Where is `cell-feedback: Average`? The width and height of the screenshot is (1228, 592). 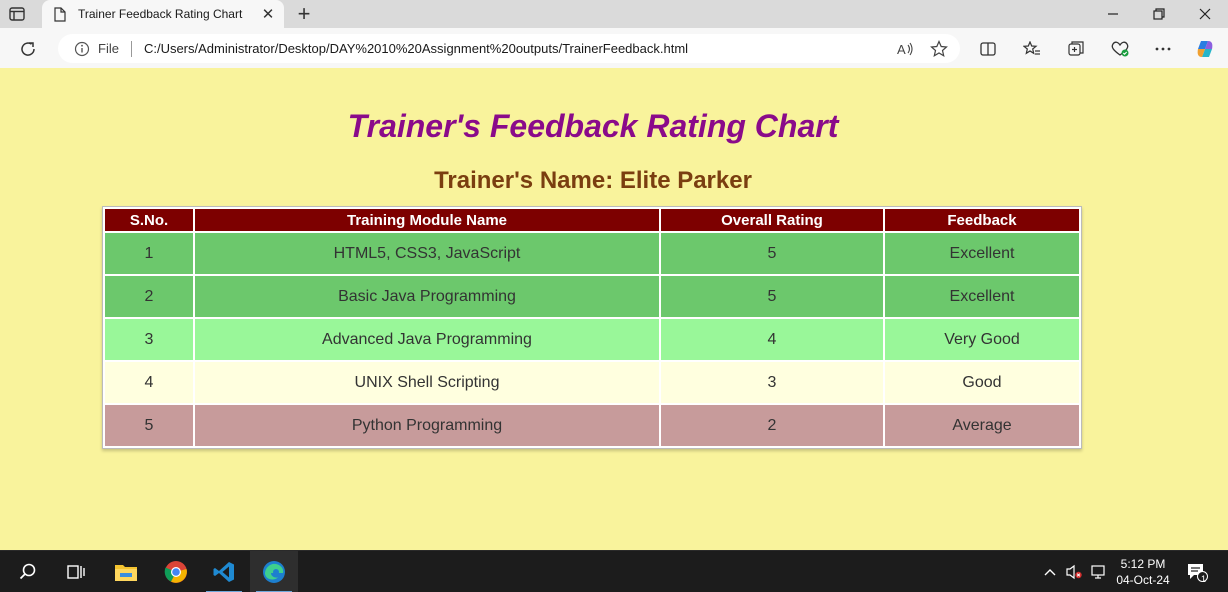 cell-feedback: Average is located at coordinates (982, 425).